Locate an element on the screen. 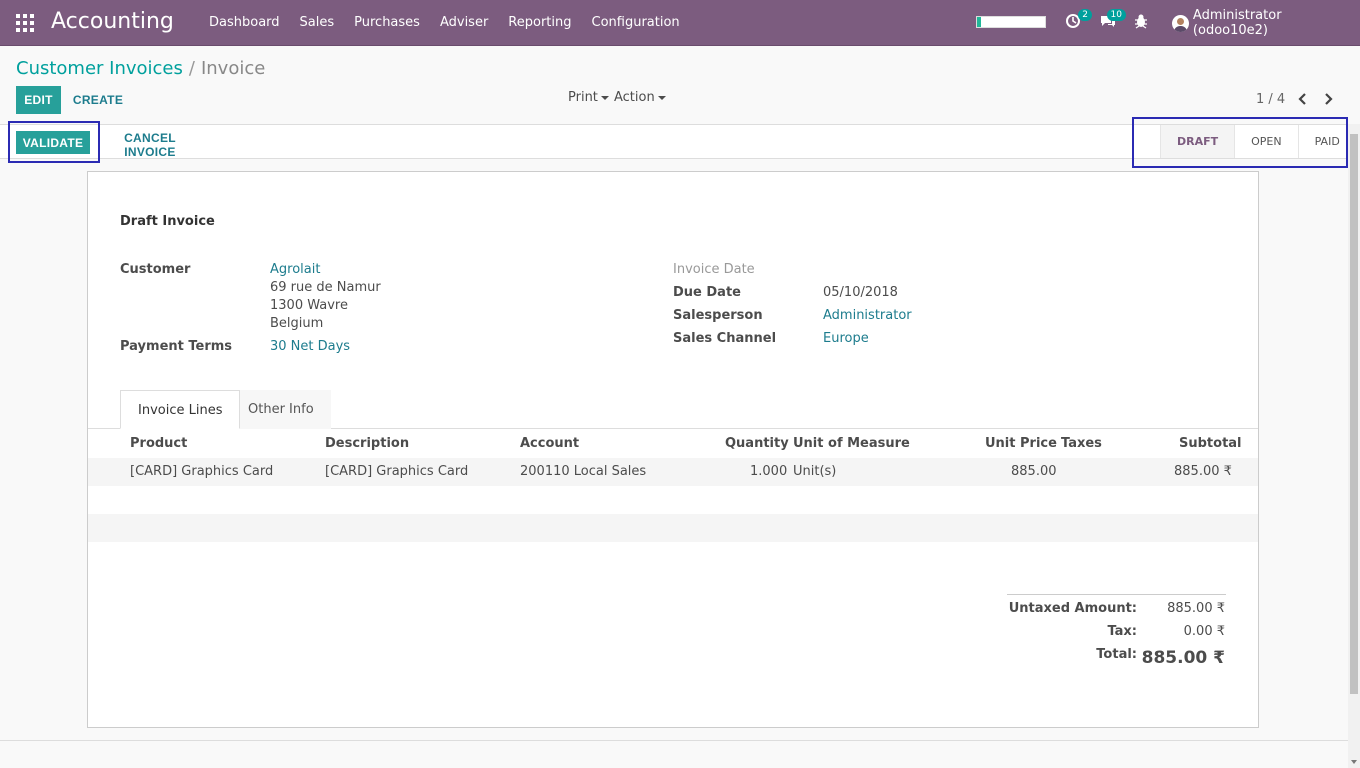  cancel-invoice-button: CANCEL INVOICE is located at coordinates (150, 145).